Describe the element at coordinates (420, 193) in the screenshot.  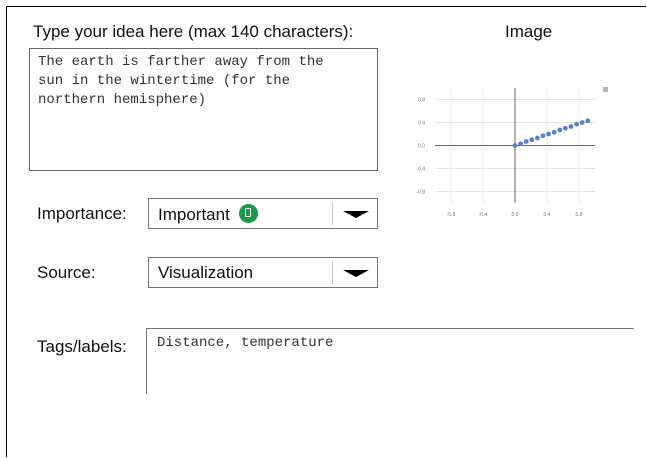
I see `y-tick-label: -0.8` at that location.